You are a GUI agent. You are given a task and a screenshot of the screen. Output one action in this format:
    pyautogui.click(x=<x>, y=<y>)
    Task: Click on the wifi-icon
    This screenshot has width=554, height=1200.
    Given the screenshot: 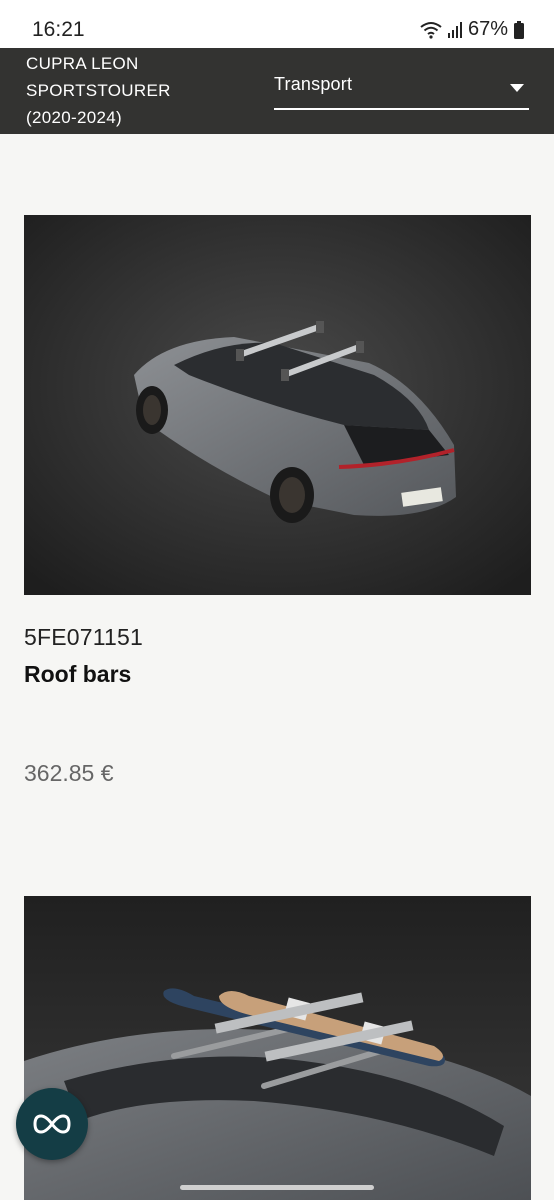 What is the action you would take?
    pyautogui.click(x=431, y=30)
    